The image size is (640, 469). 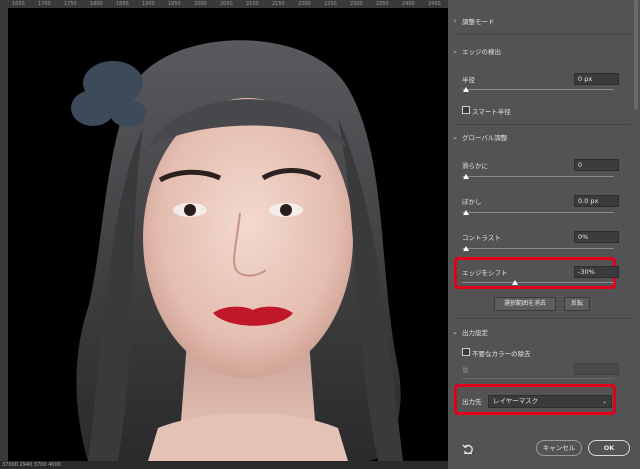 What do you see at coordinates (478, 22) in the screenshot?
I see `section-view-mode-title: 調整モード` at bounding box center [478, 22].